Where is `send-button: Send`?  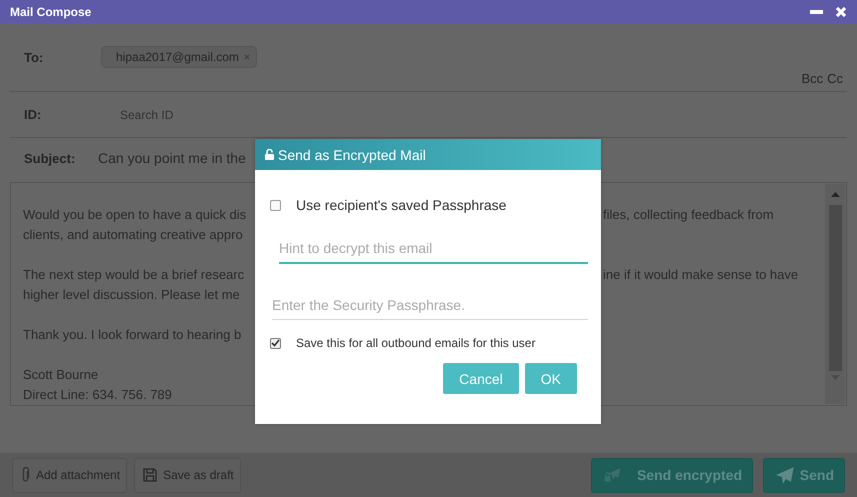
send-button: Send is located at coordinates (804, 475).